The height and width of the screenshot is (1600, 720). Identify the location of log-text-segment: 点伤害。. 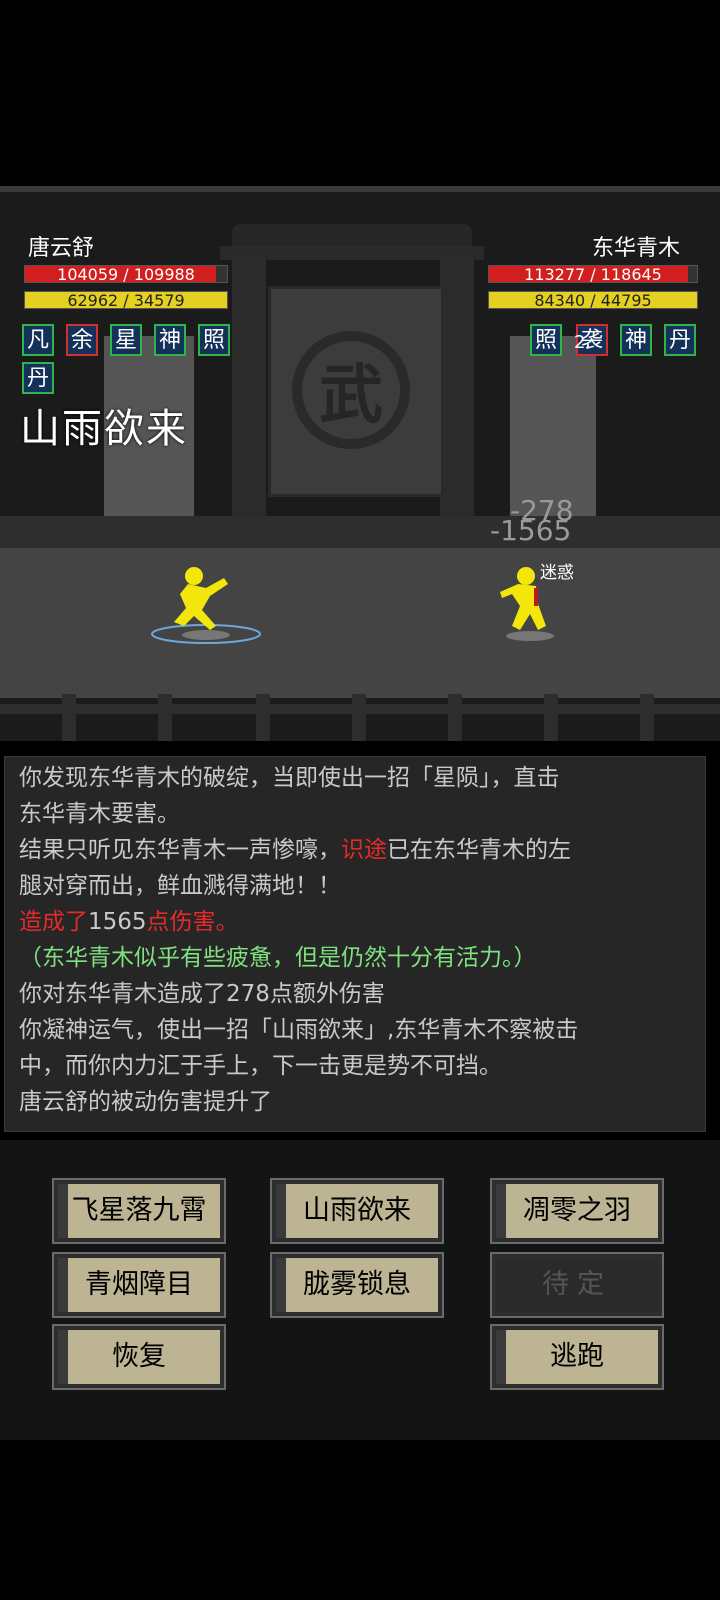
(192, 922).